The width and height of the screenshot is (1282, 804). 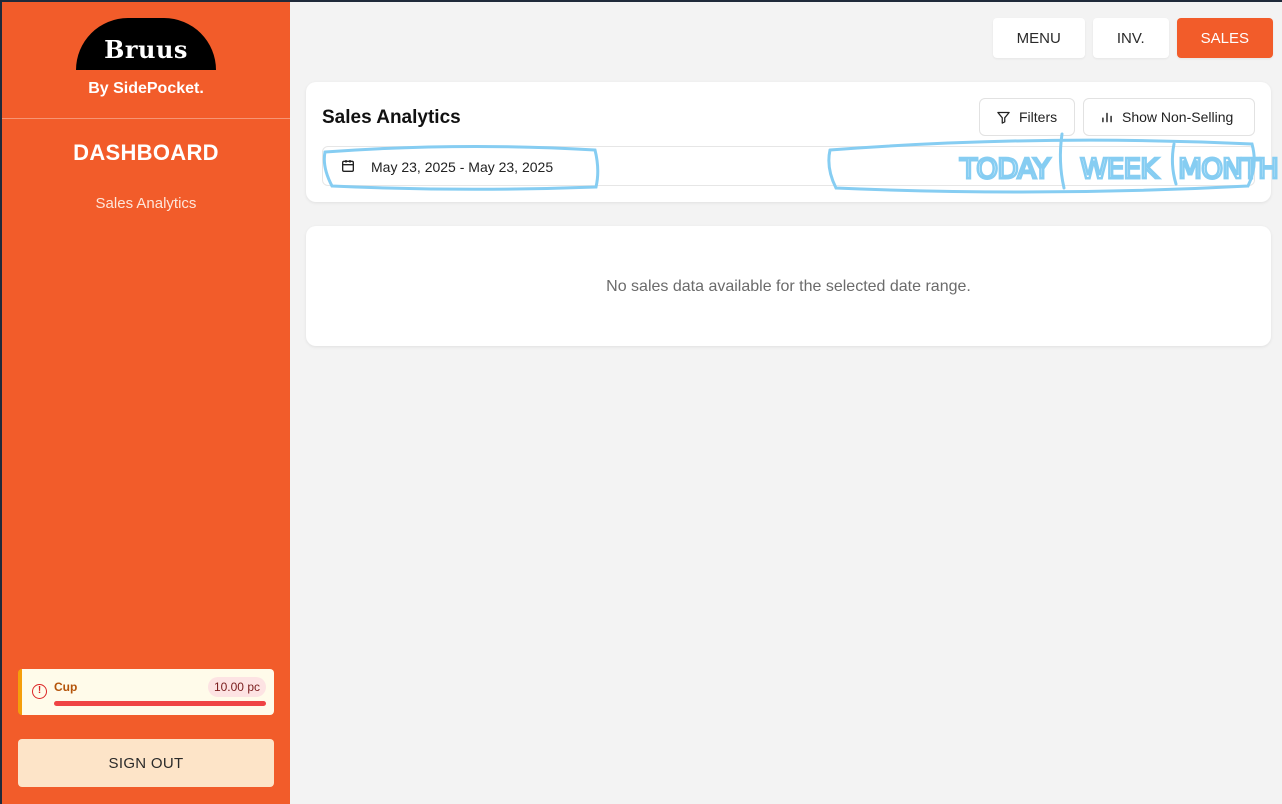 What do you see at coordinates (1038, 38) in the screenshot?
I see `menu-button: MENU` at bounding box center [1038, 38].